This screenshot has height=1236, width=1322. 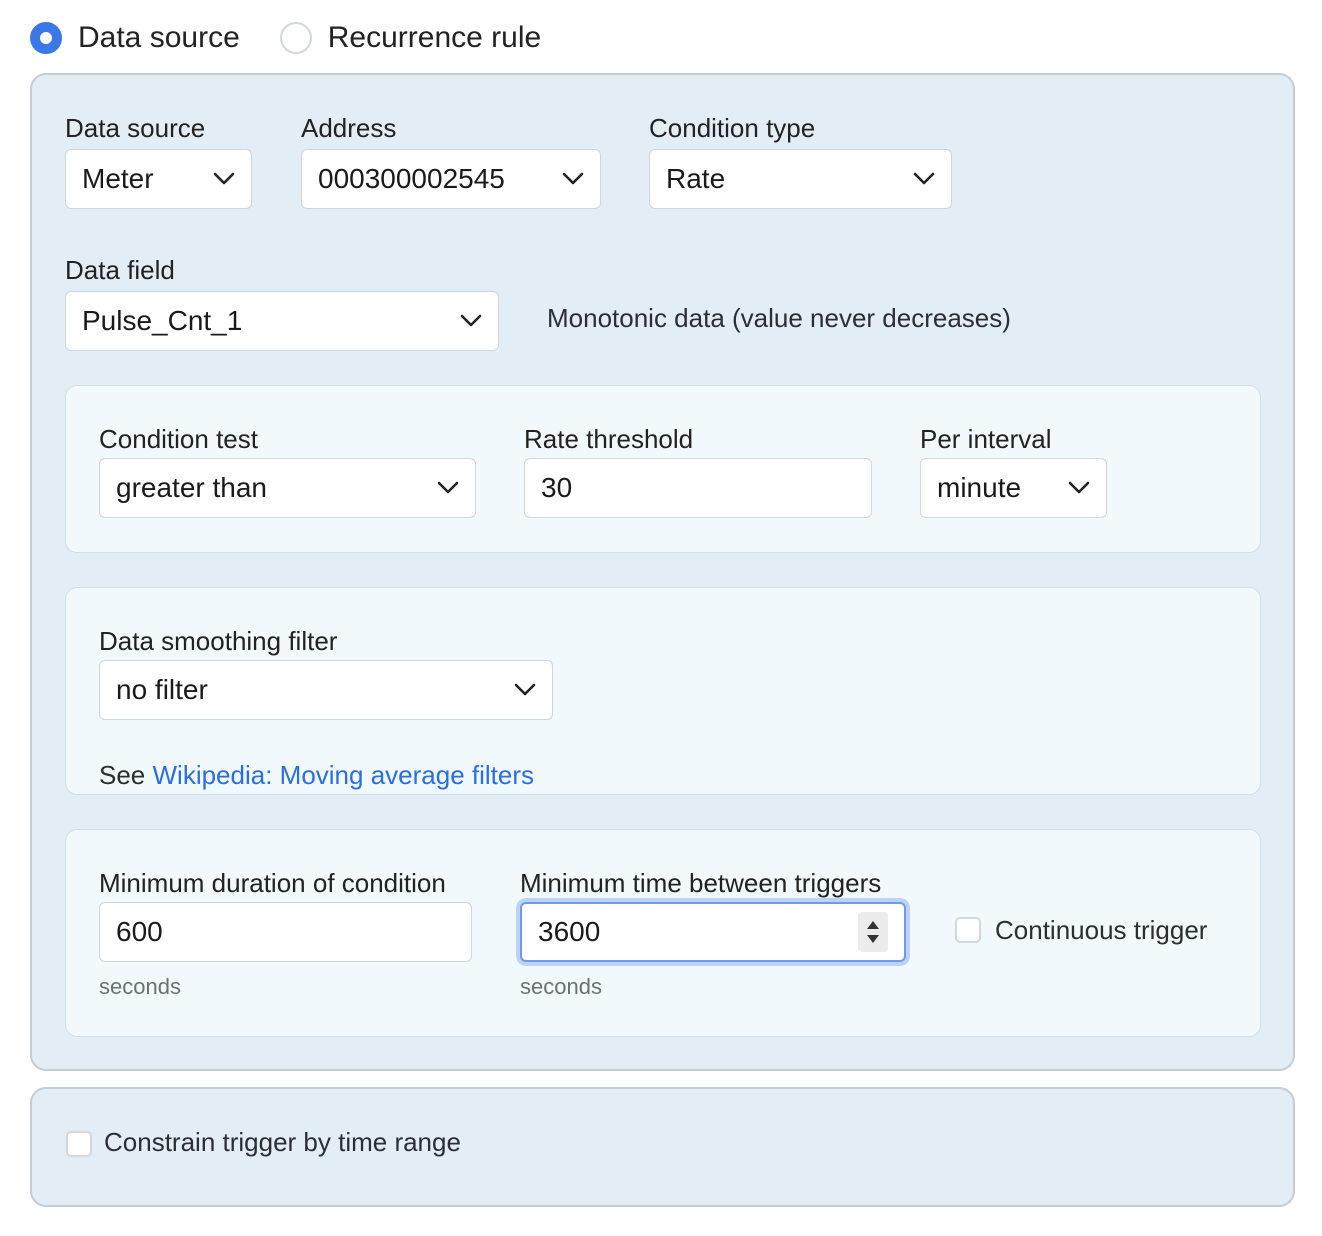 I want to click on min-between-input: 3600, so click(x=713, y=932).